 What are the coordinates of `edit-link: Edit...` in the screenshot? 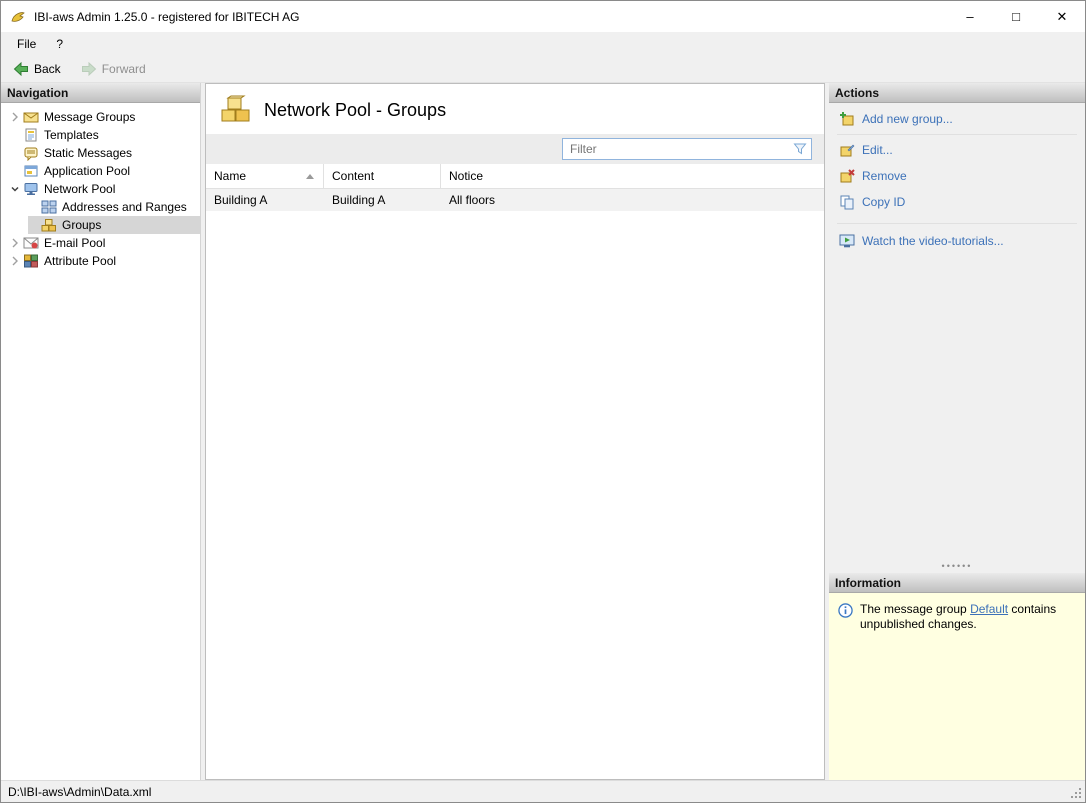 It's located at (957, 150).